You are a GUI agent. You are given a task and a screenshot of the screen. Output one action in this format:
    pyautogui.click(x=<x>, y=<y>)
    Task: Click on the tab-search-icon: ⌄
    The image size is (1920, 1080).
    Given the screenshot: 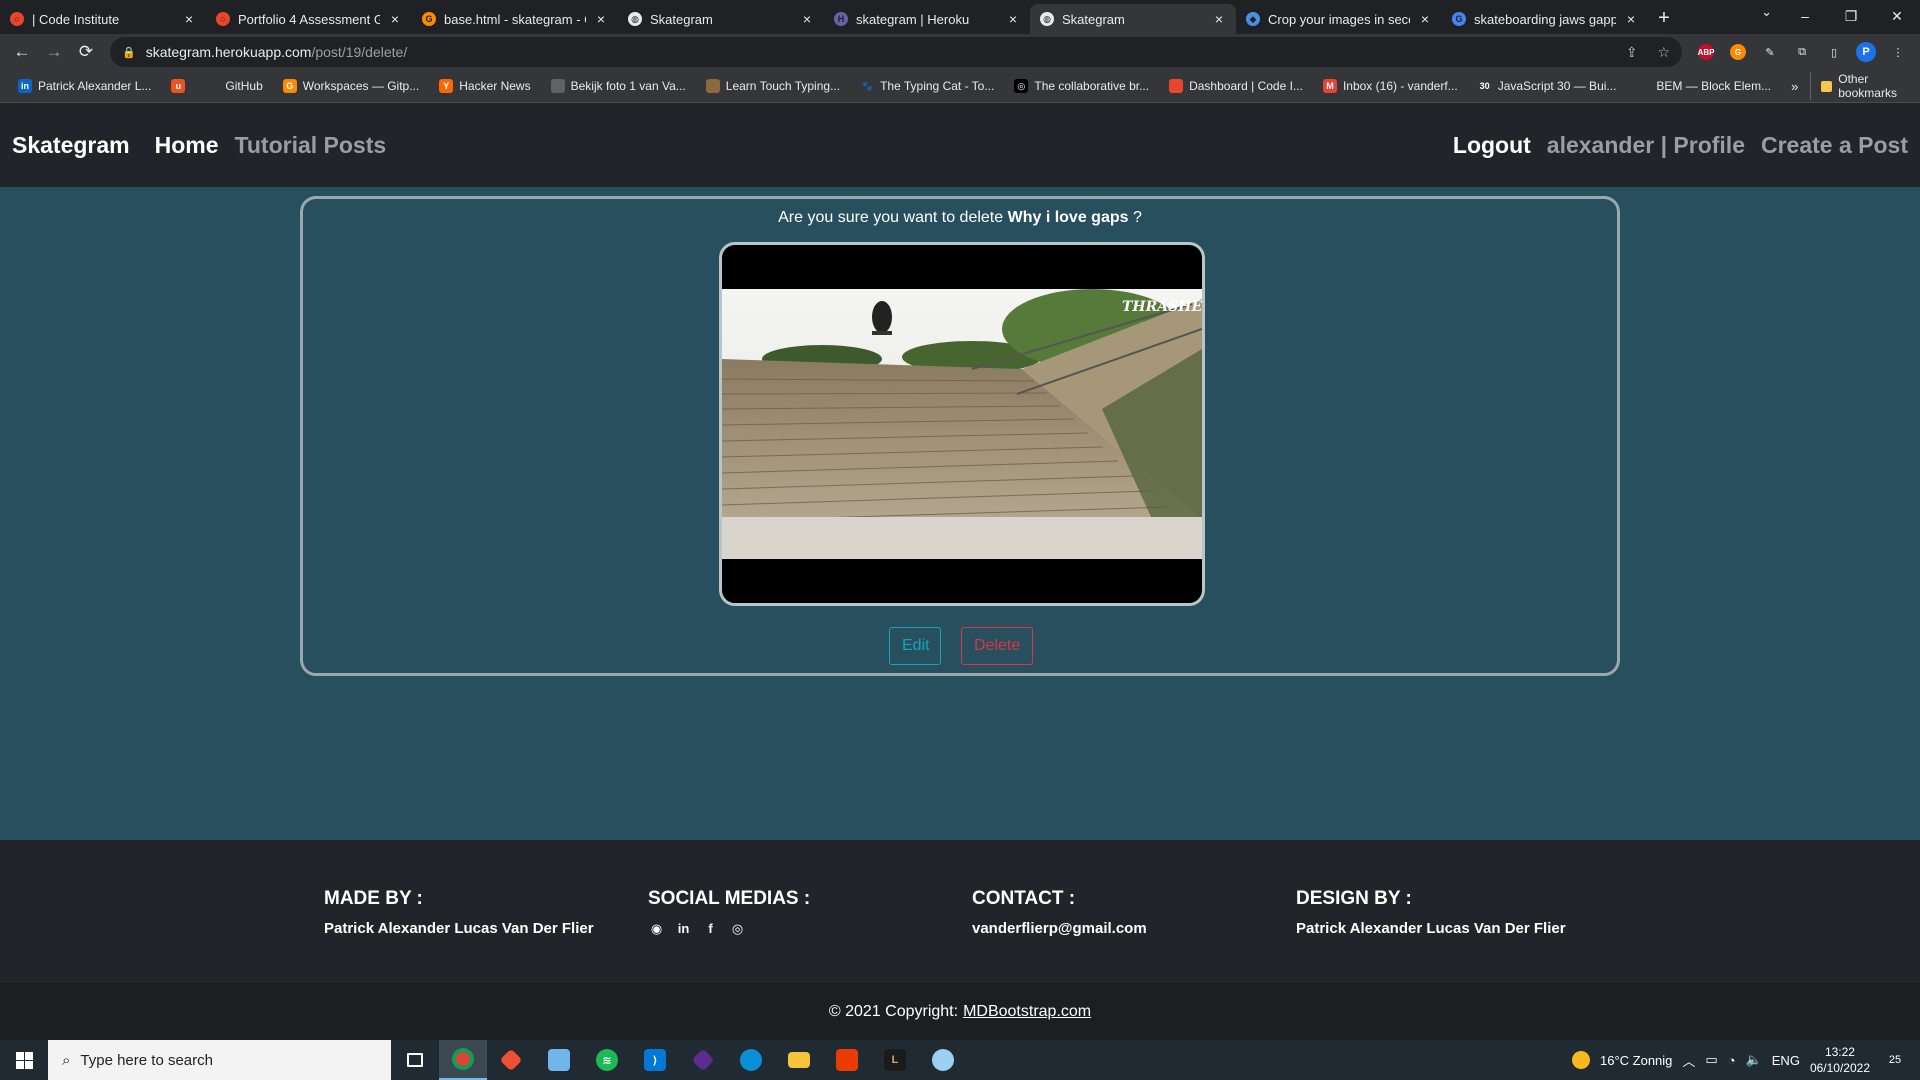 What is the action you would take?
    pyautogui.click(x=1766, y=12)
    